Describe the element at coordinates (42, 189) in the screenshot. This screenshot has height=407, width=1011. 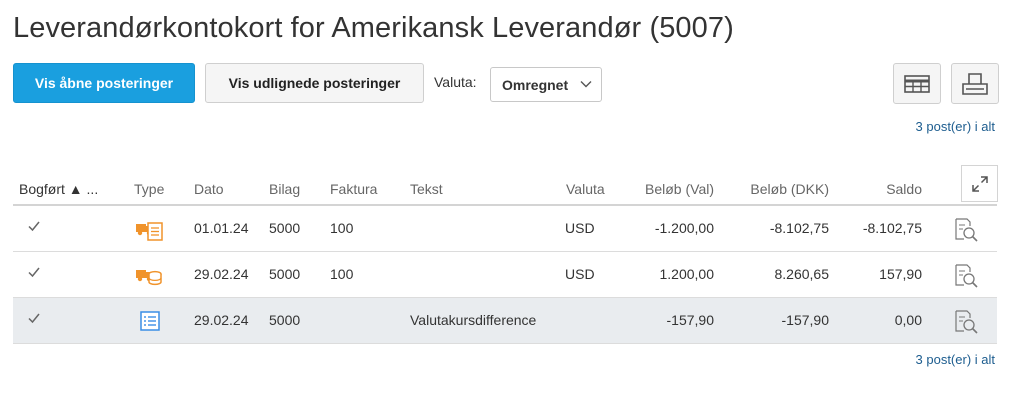
I see `column-header-posted-label: Bogført` at that location.